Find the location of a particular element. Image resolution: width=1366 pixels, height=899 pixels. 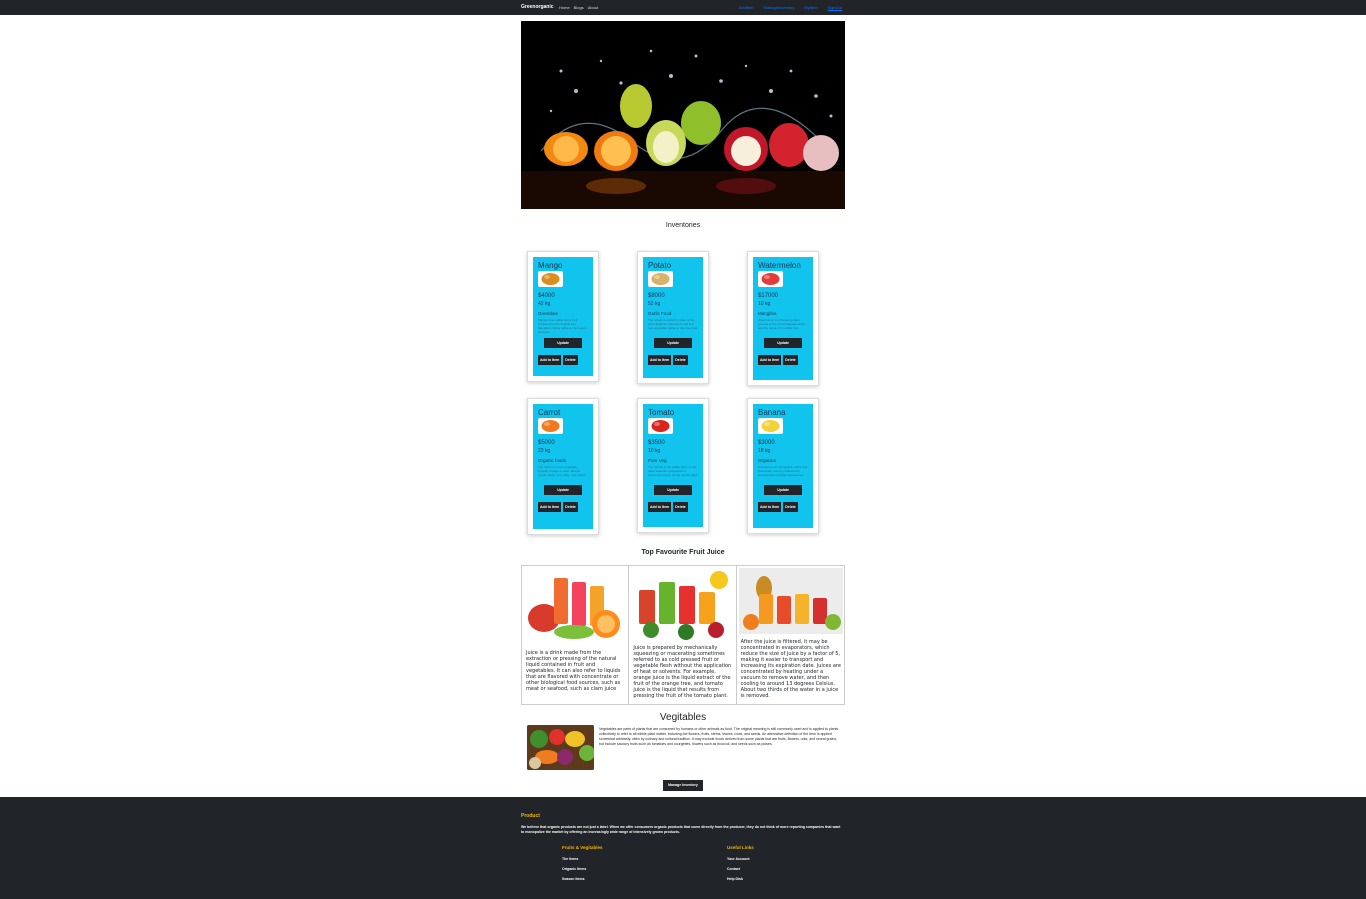

item-supplier: Greenbee is located at coordinates (548, 313).